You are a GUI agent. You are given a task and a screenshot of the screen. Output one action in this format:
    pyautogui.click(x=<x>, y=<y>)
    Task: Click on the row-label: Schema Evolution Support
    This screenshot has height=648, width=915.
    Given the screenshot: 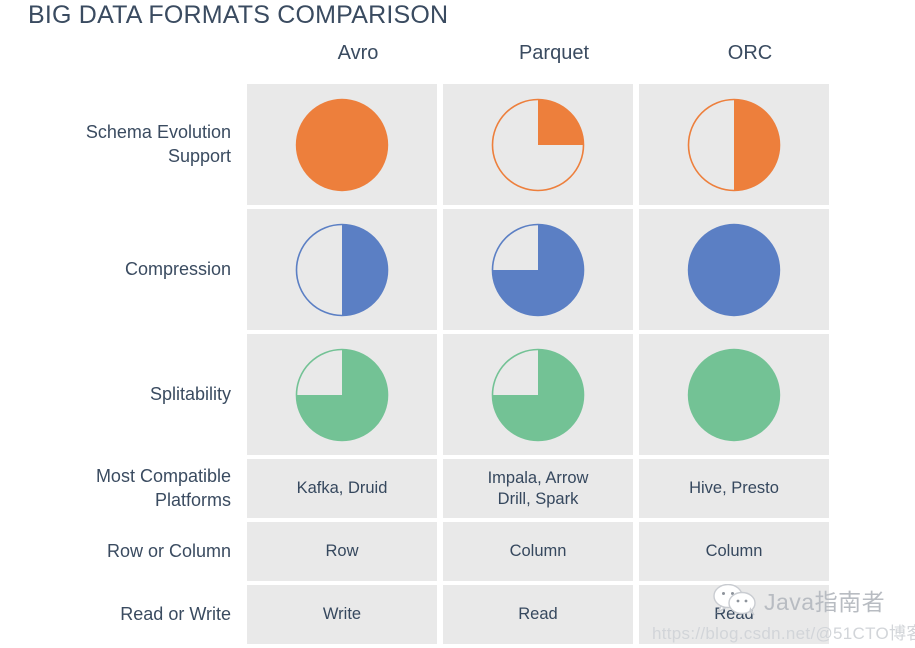 What is the action you would take?
    pyautogui.click(x=158, y=144)
    